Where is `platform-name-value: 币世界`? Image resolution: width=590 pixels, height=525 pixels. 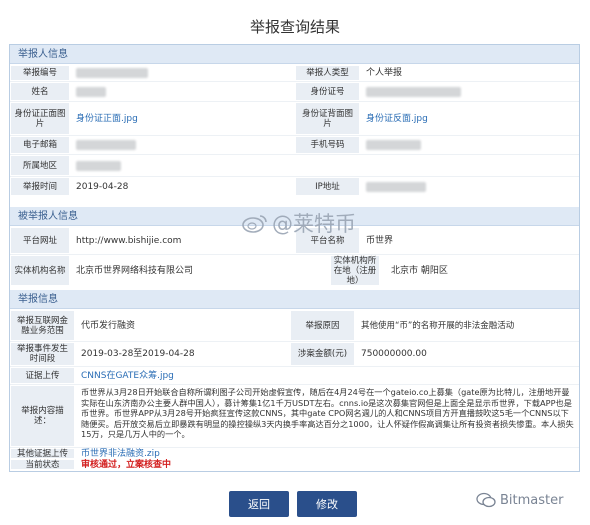
platform-name-value: 币世界 is located at coordinates (380, 240).